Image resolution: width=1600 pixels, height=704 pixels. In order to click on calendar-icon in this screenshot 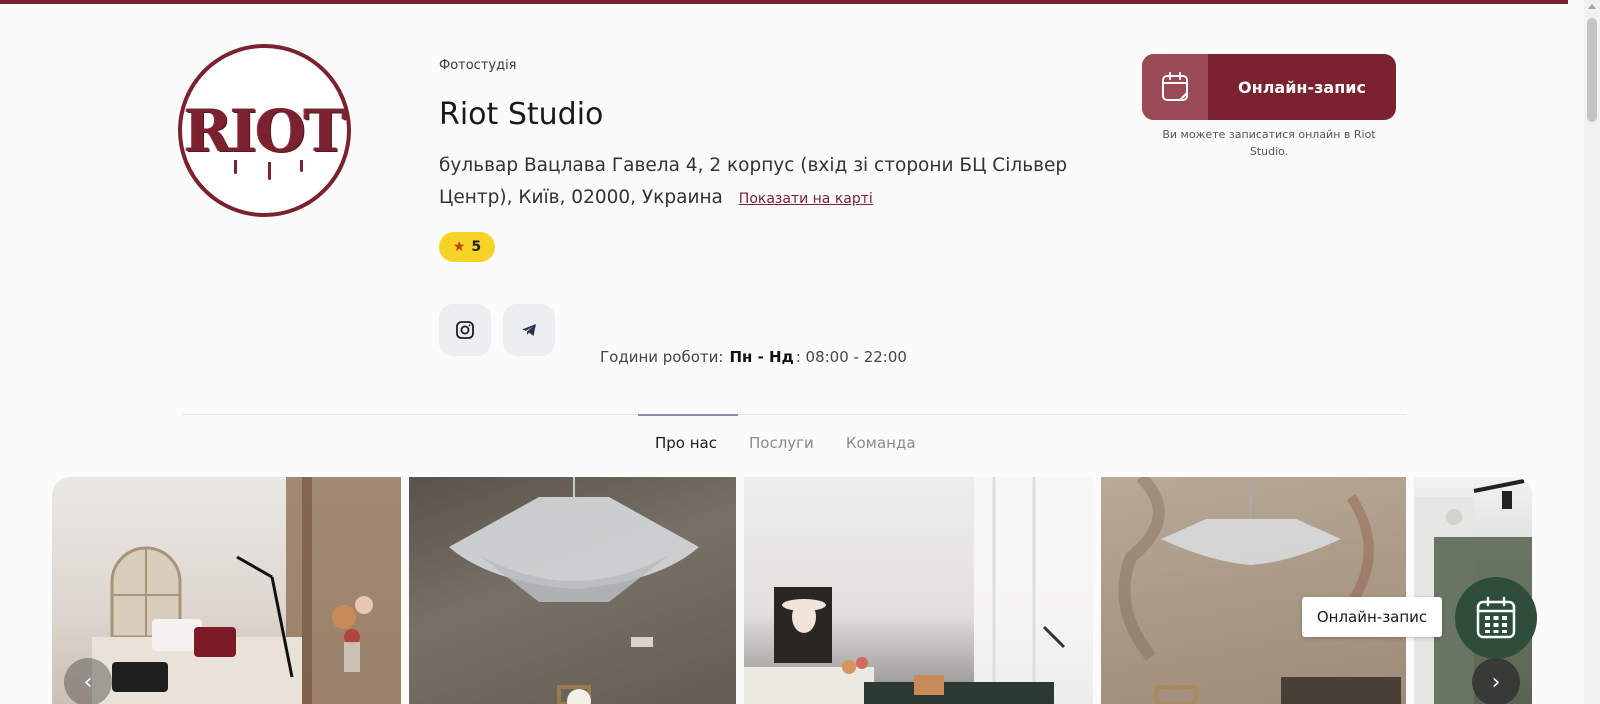, I will do `click(1175, 86)`.